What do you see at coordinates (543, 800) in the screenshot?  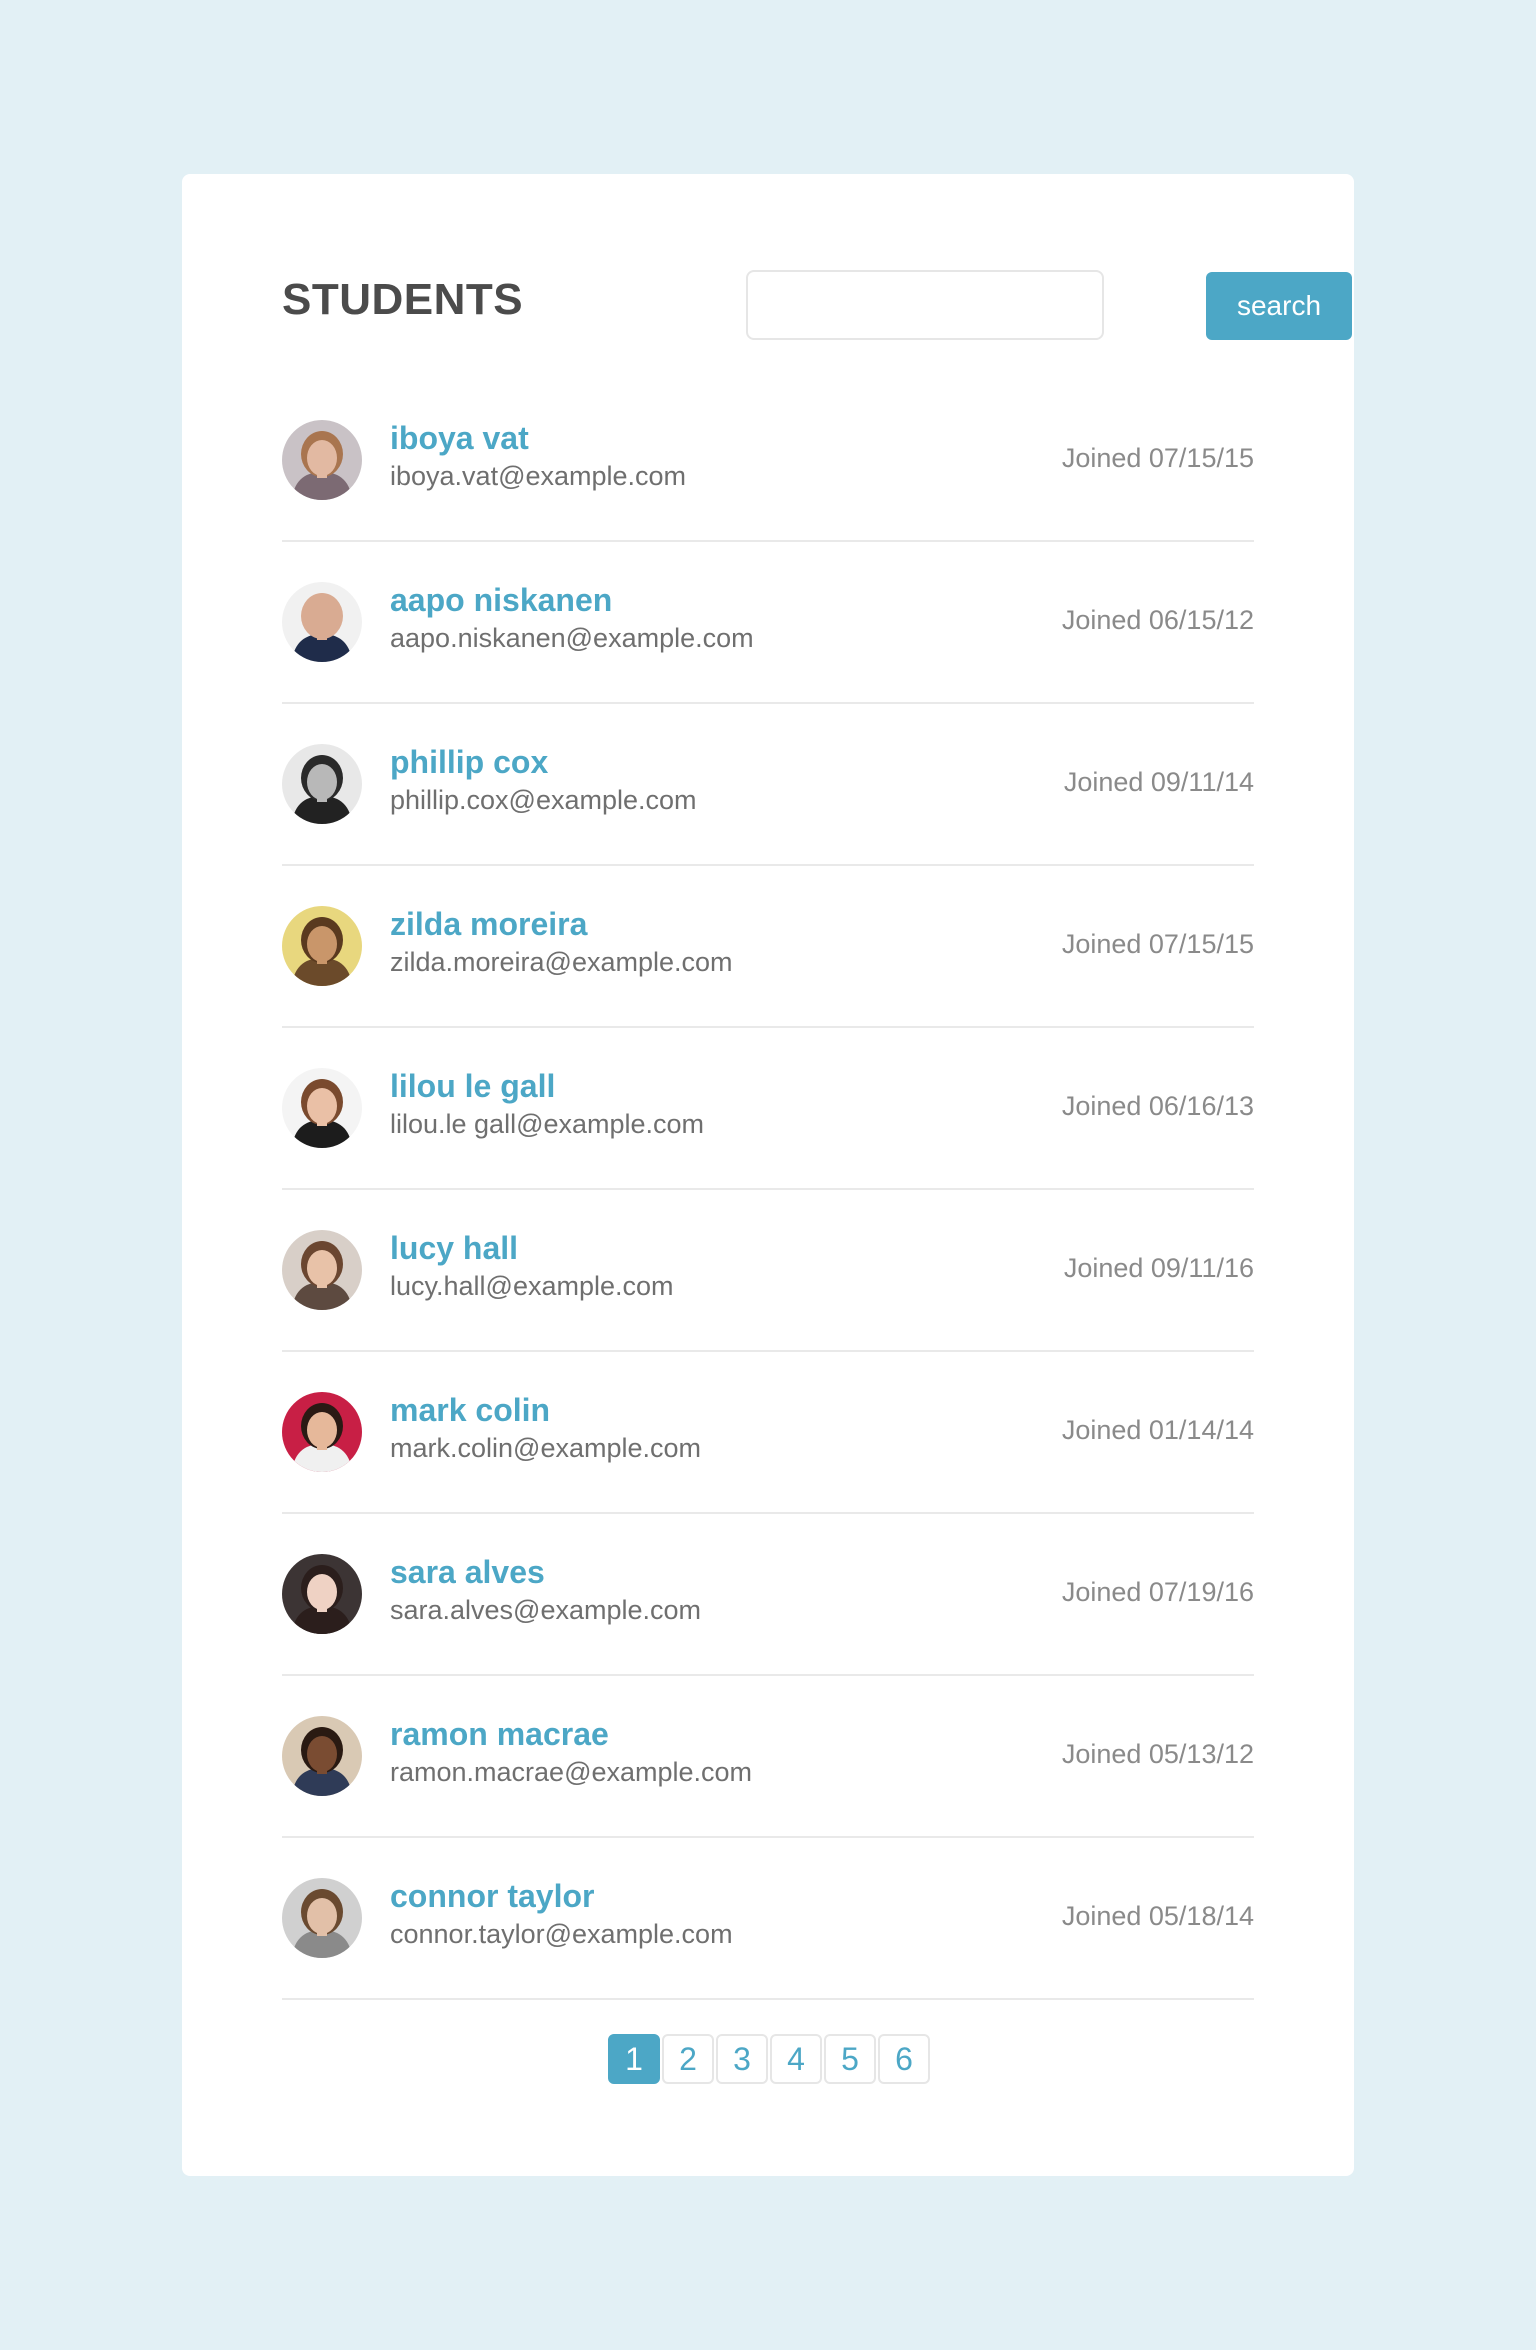 I see `student-email: phillip.cox@example.com` at bounding box center [543, 800].